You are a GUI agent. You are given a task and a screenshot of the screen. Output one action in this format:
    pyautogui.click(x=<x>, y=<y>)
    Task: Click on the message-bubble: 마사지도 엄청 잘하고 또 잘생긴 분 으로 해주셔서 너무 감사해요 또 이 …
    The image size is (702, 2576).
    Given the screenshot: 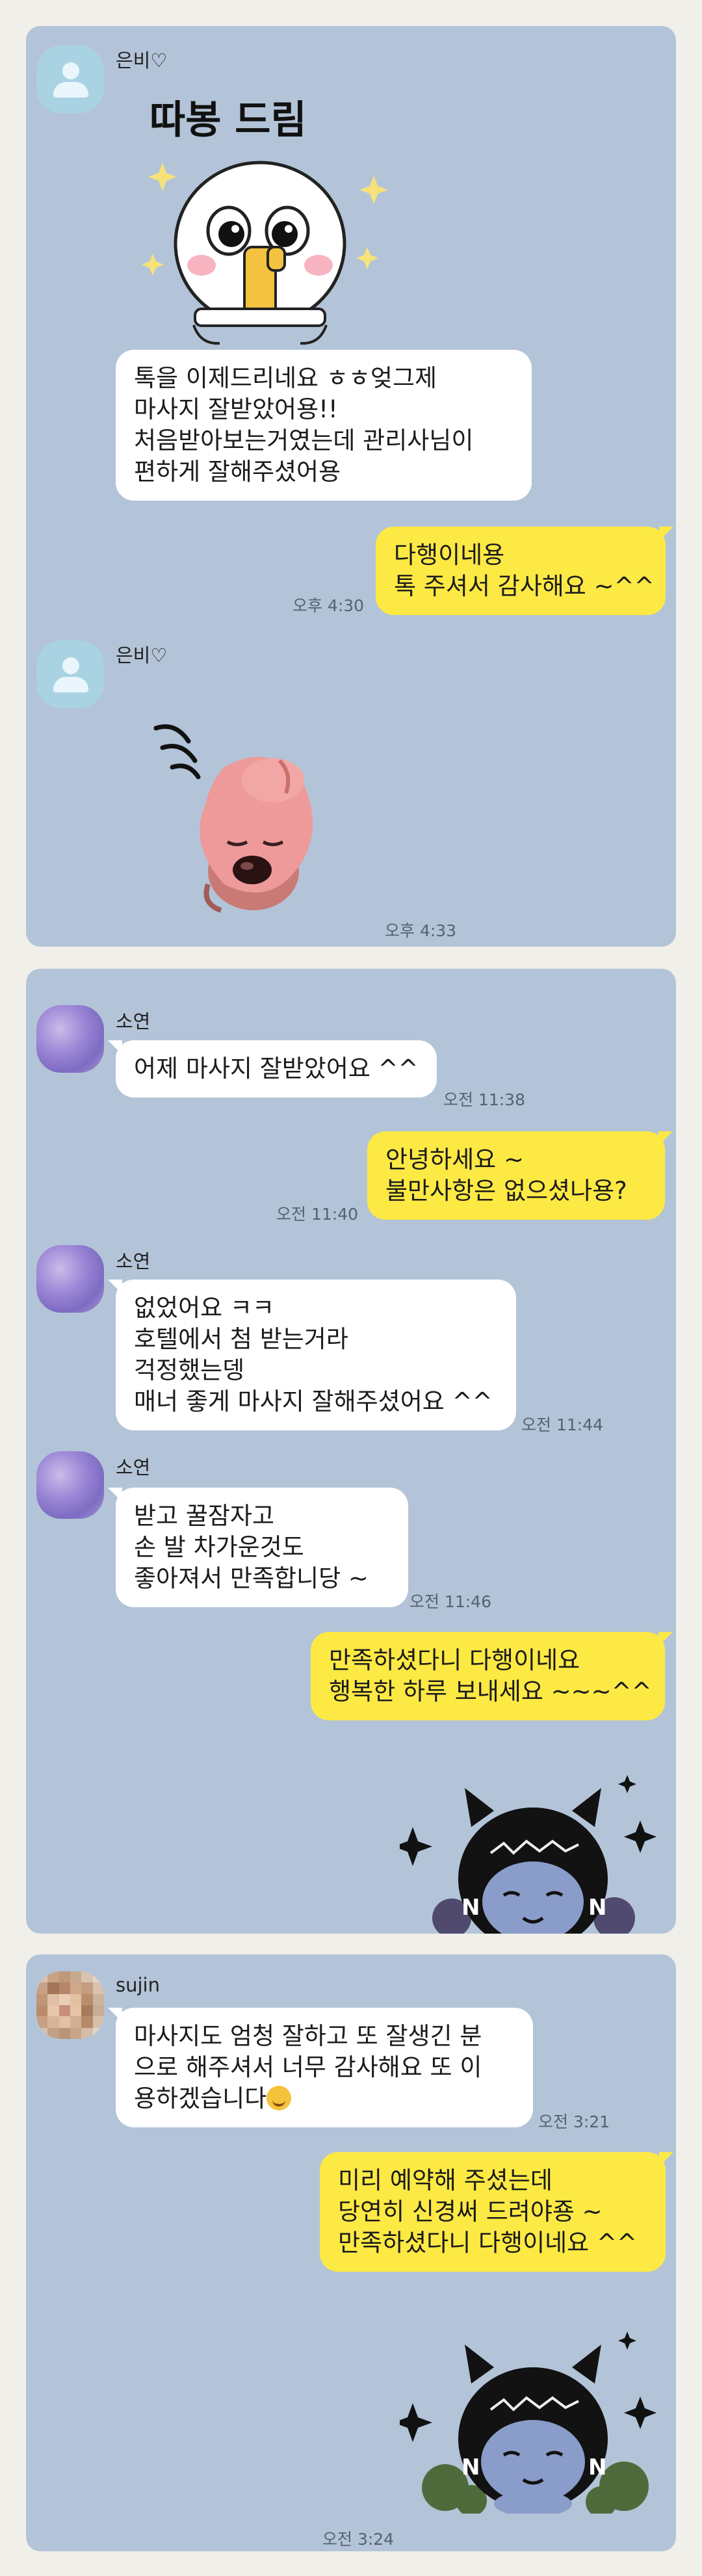 What is the action you would take?
    pyautogui.click(x=320, y=2067)
    